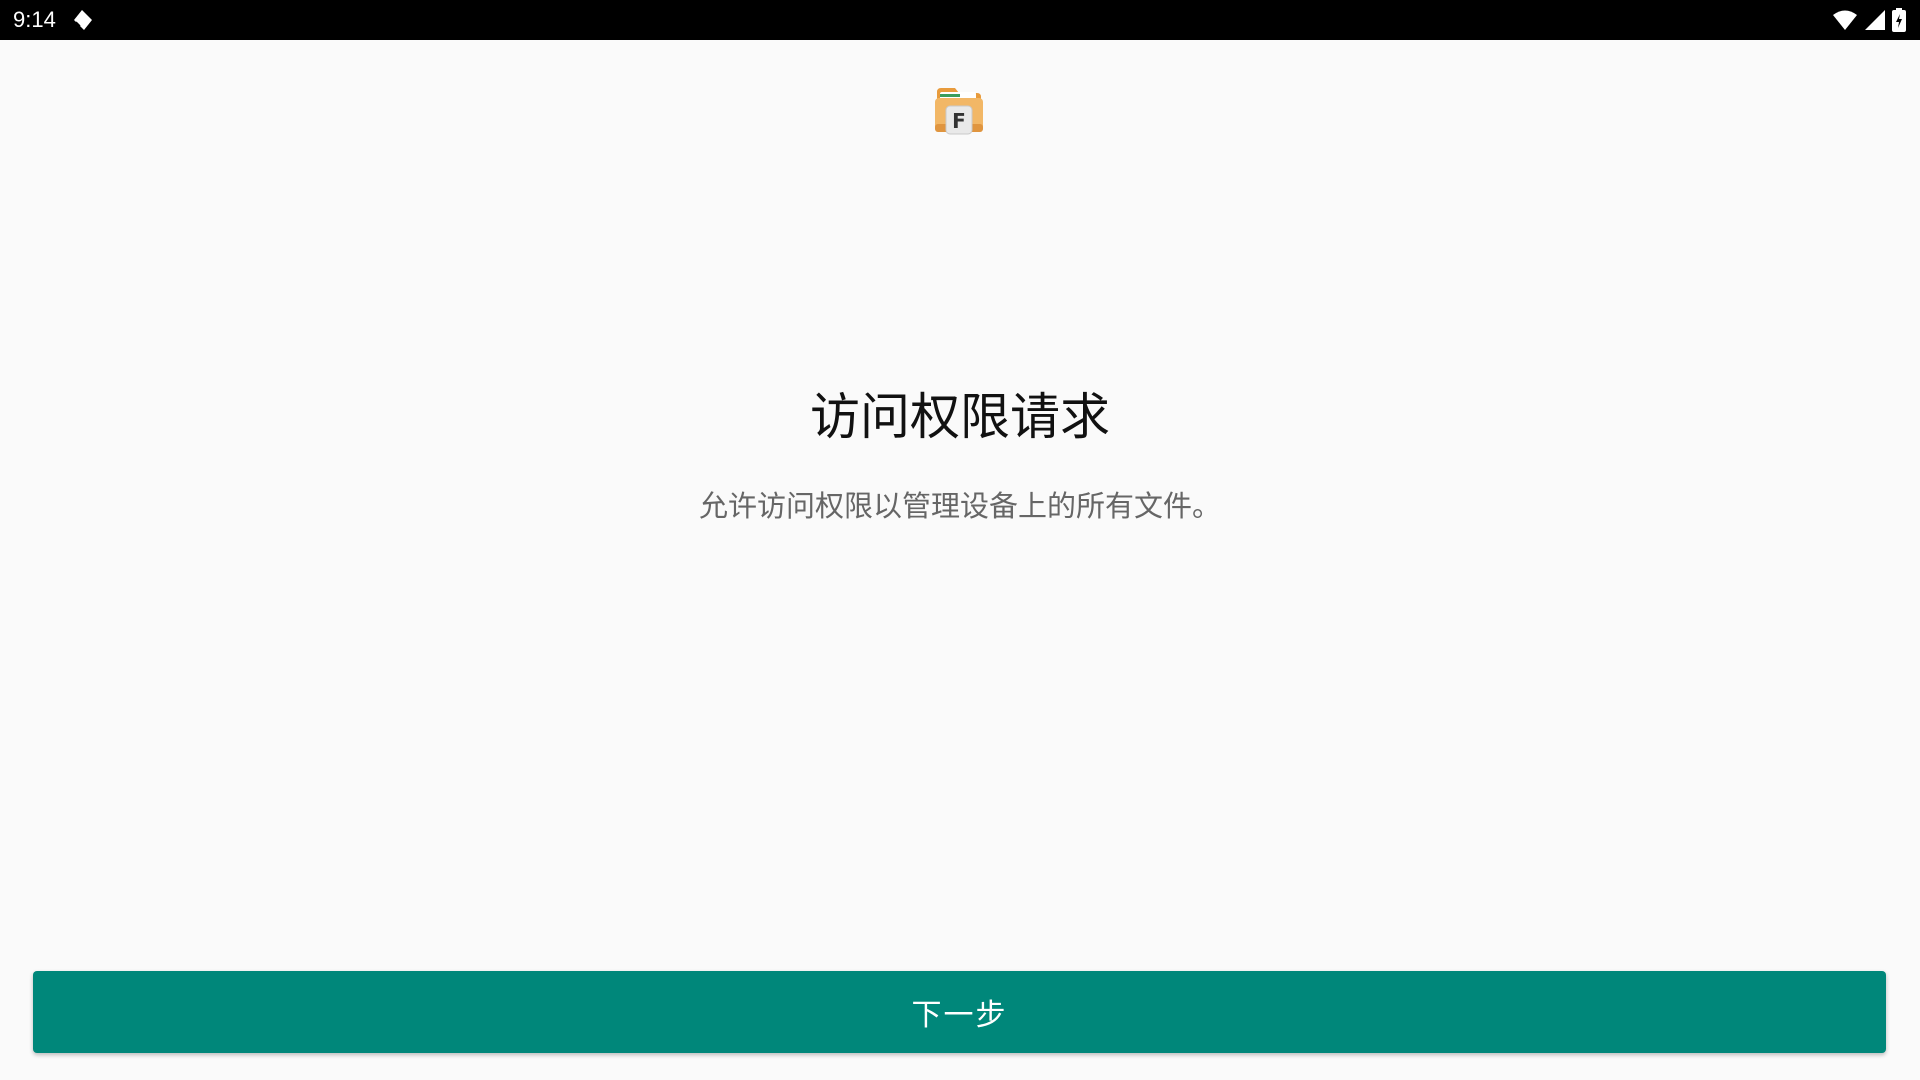 The width and height of the screenshot is (1920, 1080). I want to click on status-time: 9:14, so click(34, 19).